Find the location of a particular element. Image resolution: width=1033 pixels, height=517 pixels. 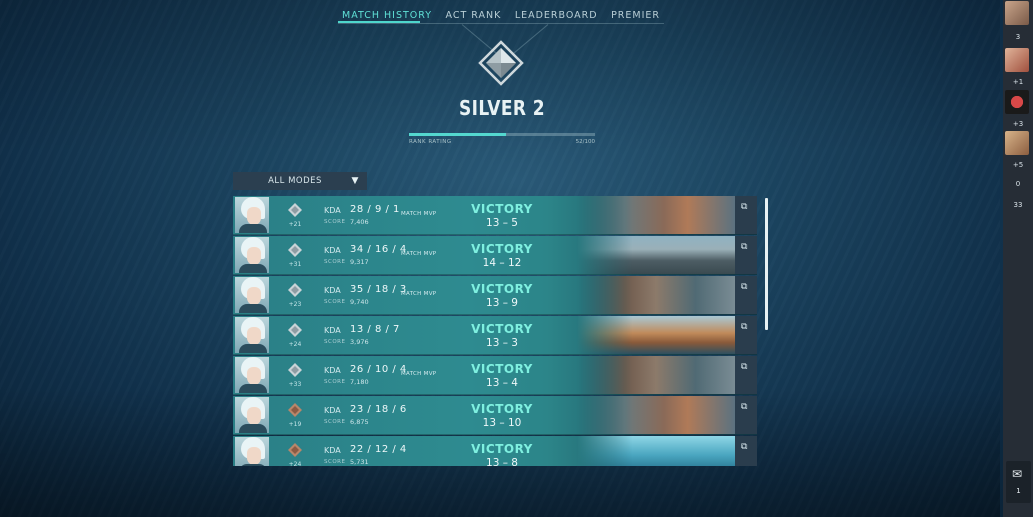

rank-rating-value: 52/100 is located at coordinates (585, 142).